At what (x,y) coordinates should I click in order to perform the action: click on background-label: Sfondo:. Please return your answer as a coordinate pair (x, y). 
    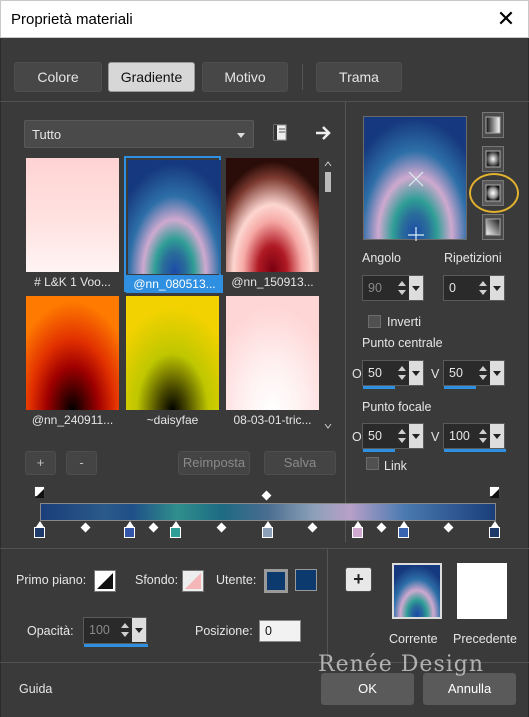
    Looking at the image, I should click on (157, 580).